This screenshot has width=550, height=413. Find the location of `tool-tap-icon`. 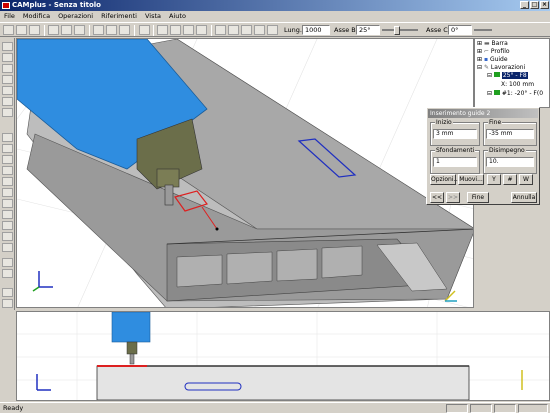

tool-tap-icon is located at coordinates (7, 214).